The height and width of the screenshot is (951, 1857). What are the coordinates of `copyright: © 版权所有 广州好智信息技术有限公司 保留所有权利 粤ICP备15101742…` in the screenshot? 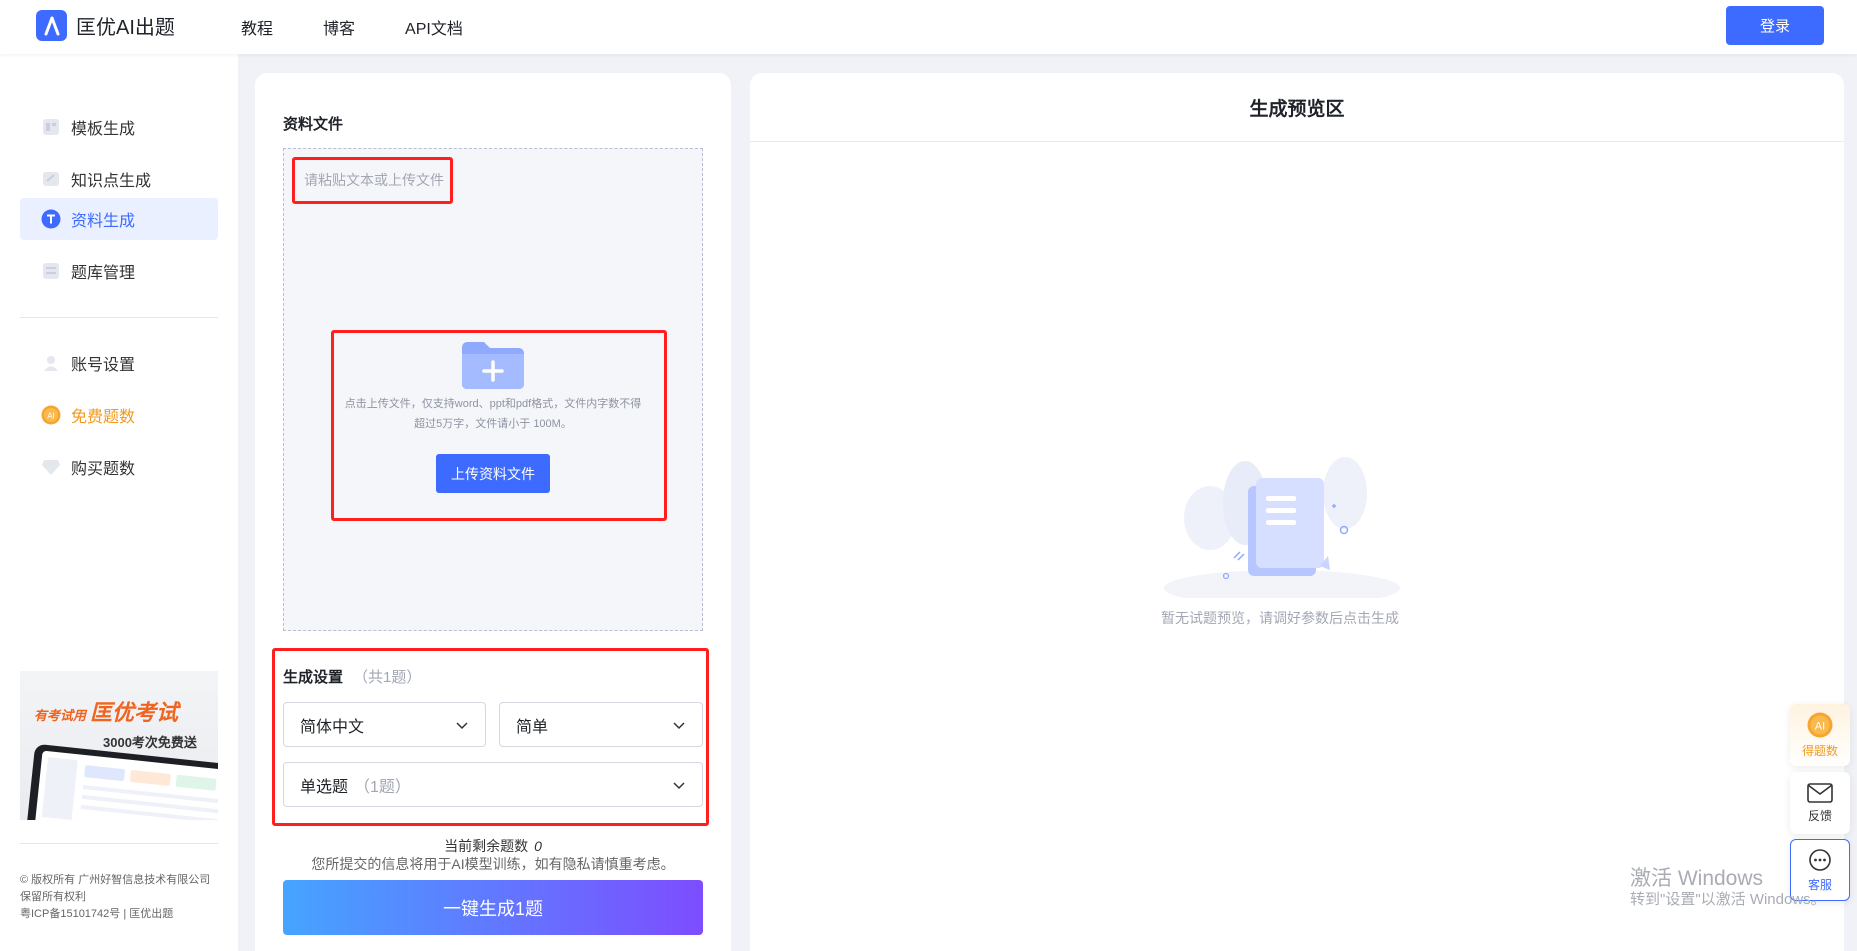 It's located at (120, 897).